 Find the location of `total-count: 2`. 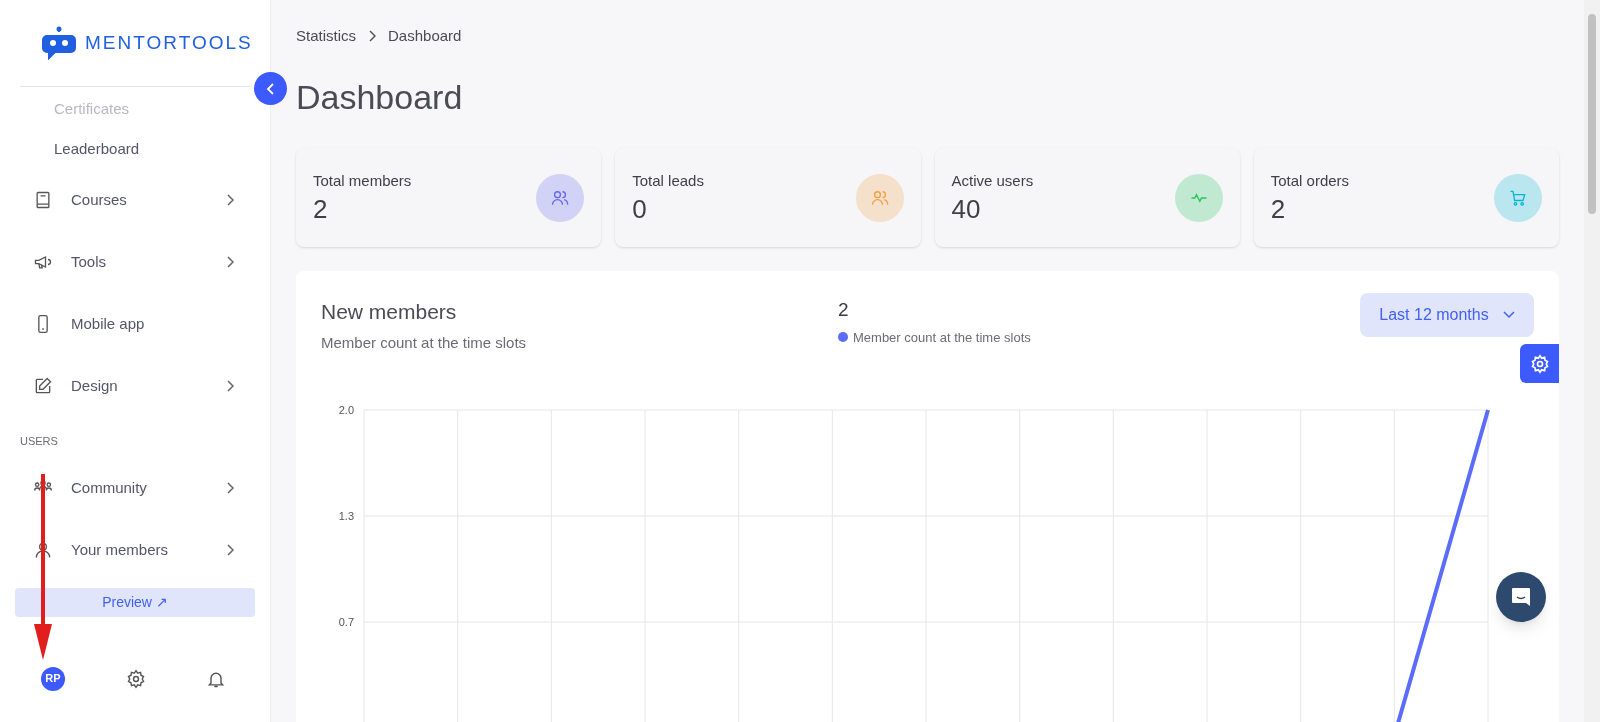

total-count: 2 is located at coordinates (844, 310).